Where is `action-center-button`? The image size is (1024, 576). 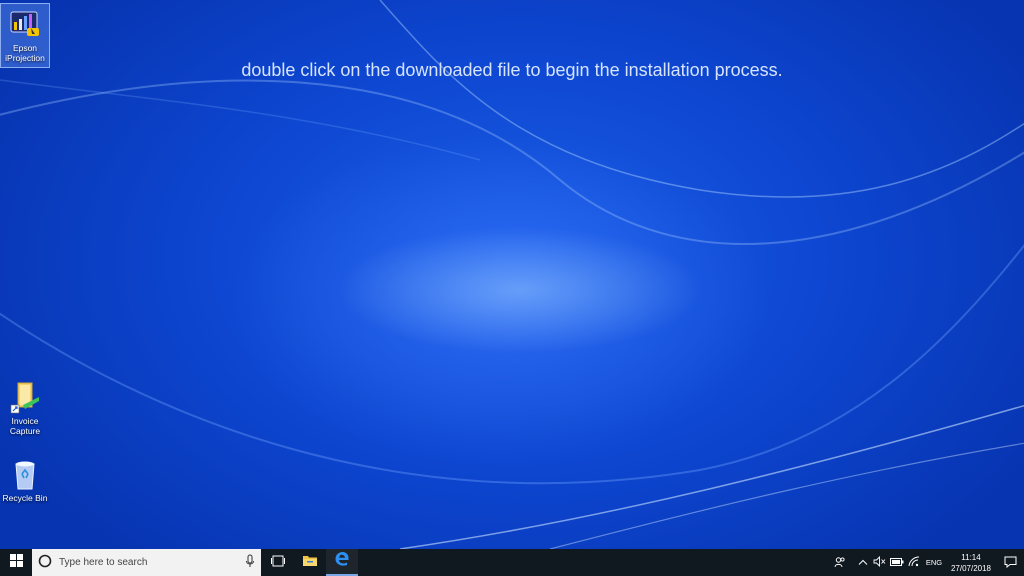
action-center-button is located at coordinates (1010, 562).